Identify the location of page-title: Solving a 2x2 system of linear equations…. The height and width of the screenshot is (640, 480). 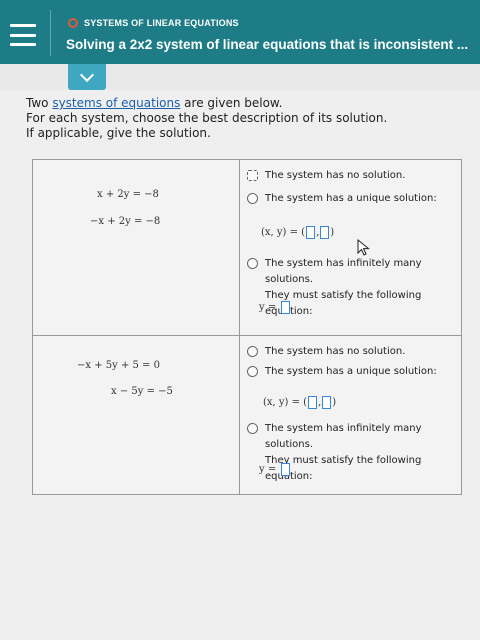
(267, 44).